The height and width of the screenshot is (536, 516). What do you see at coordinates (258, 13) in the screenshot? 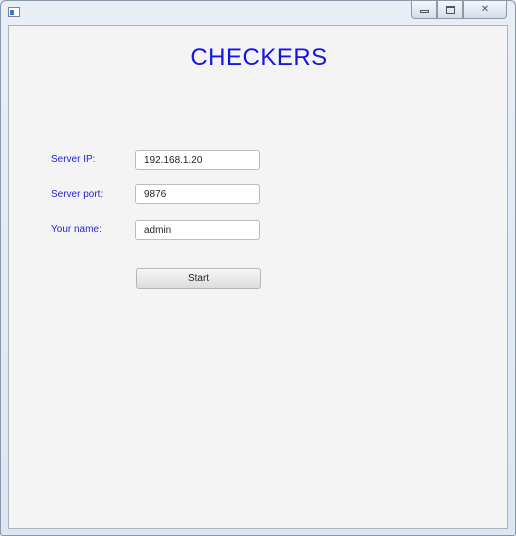
I see `title-bar: ✕` at bounding box center [258, 13].